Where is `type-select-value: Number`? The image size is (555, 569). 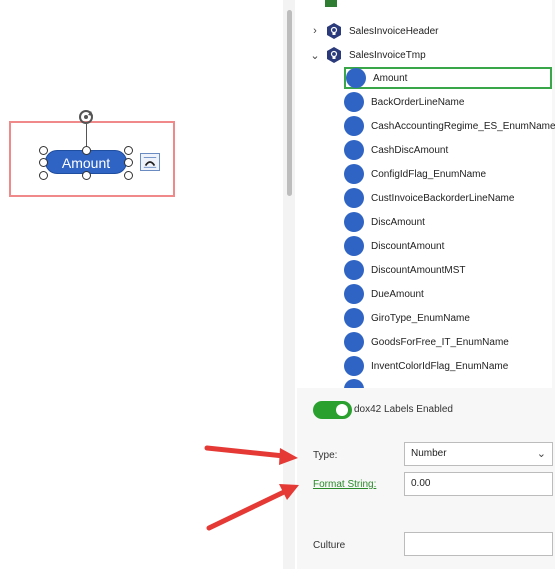 type-select-value: Number is located at coordinates (429, 453).